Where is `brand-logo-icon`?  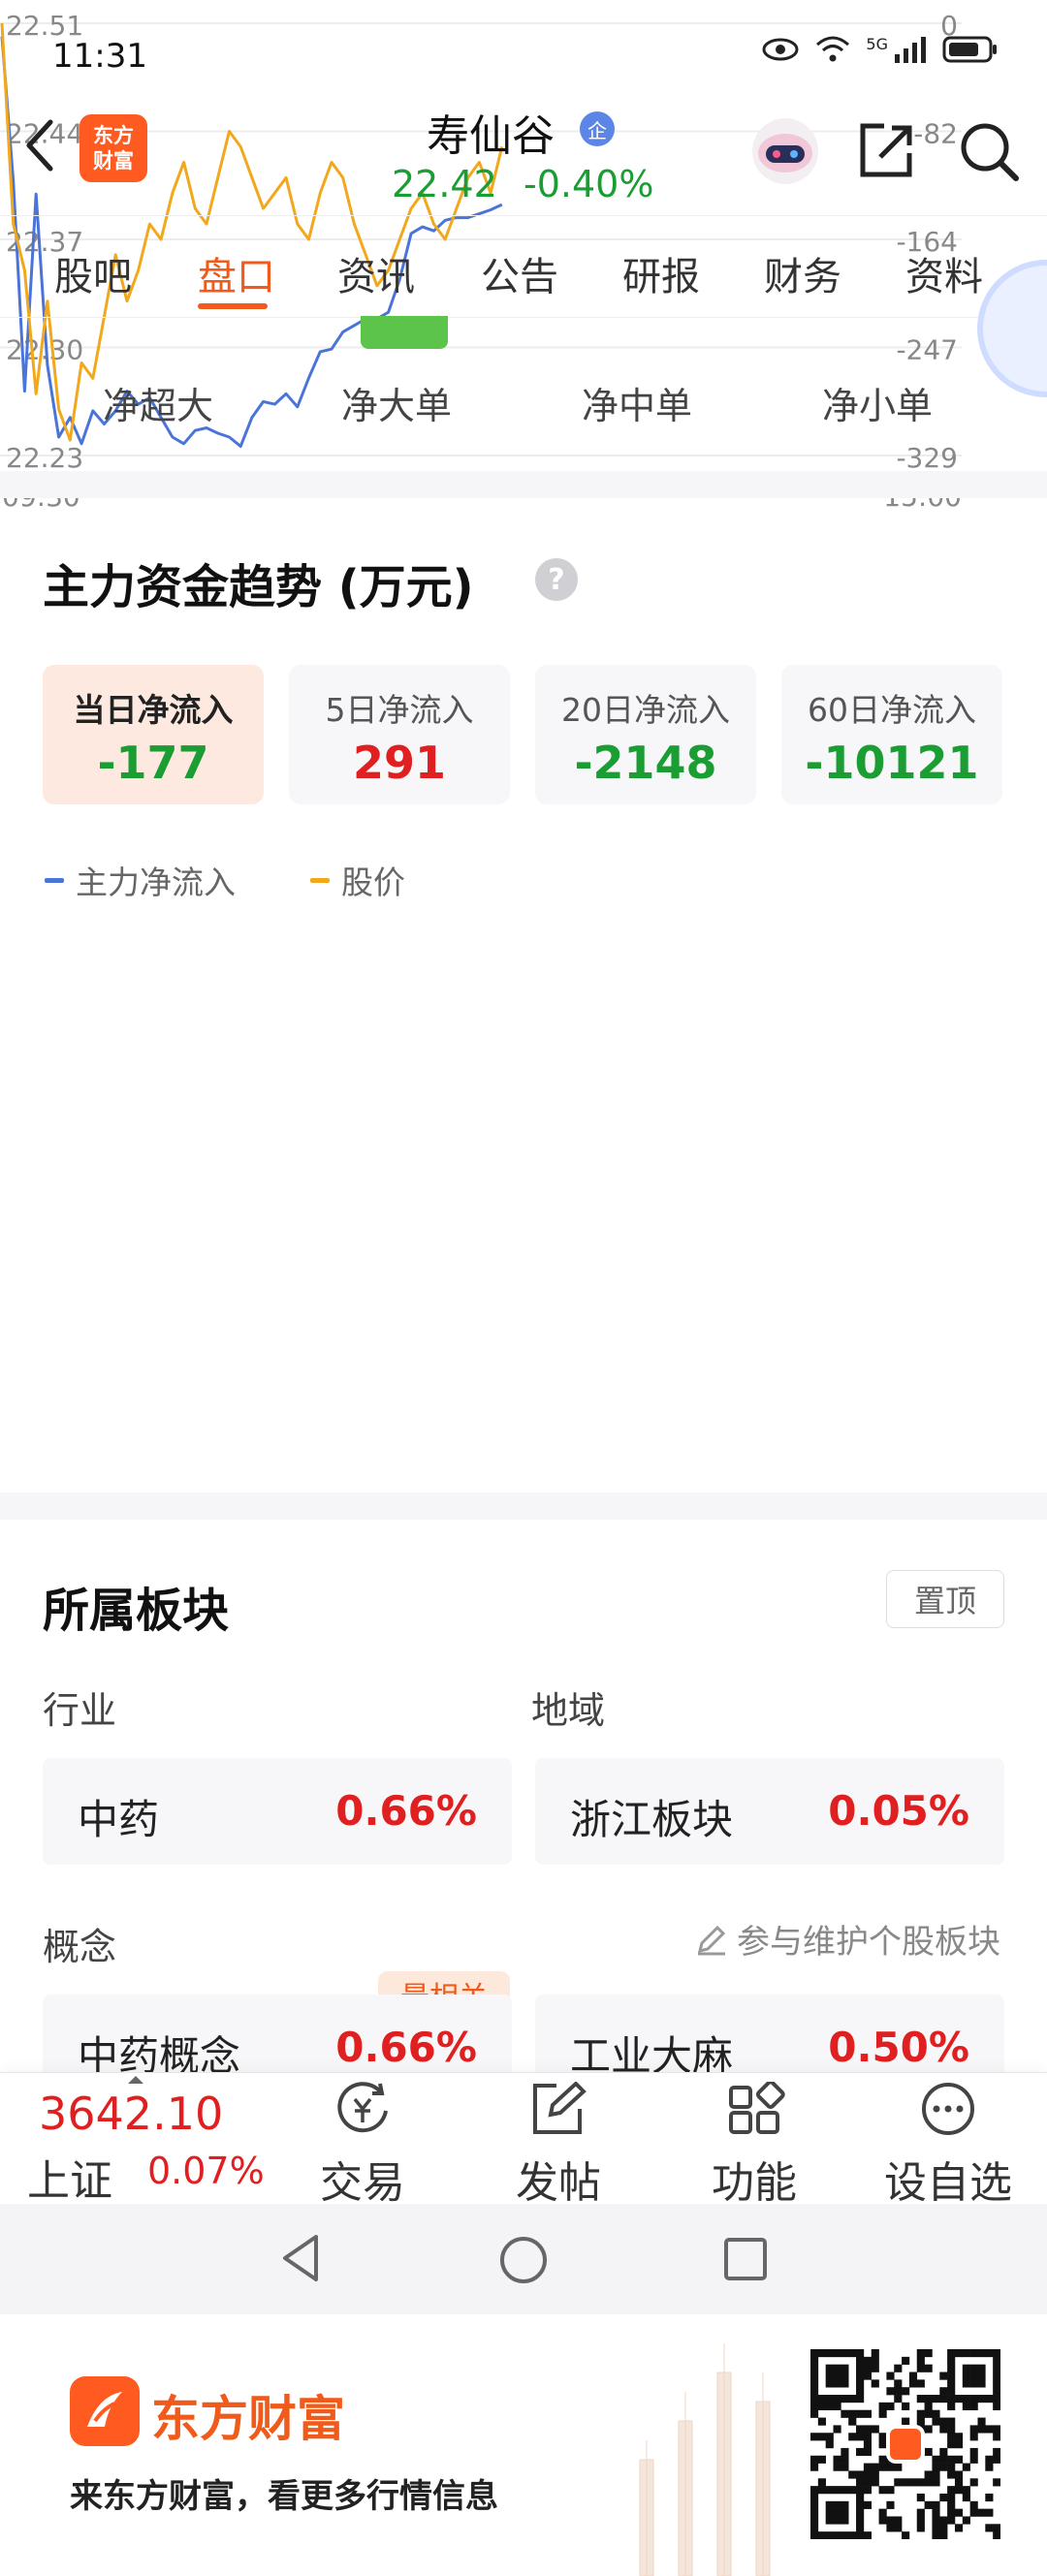 brand-logo-icon is located at coordinates (105, 2411).